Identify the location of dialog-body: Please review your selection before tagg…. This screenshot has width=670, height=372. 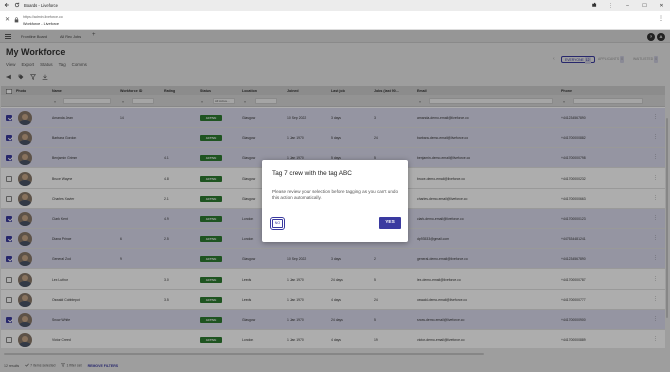
(335, 194).